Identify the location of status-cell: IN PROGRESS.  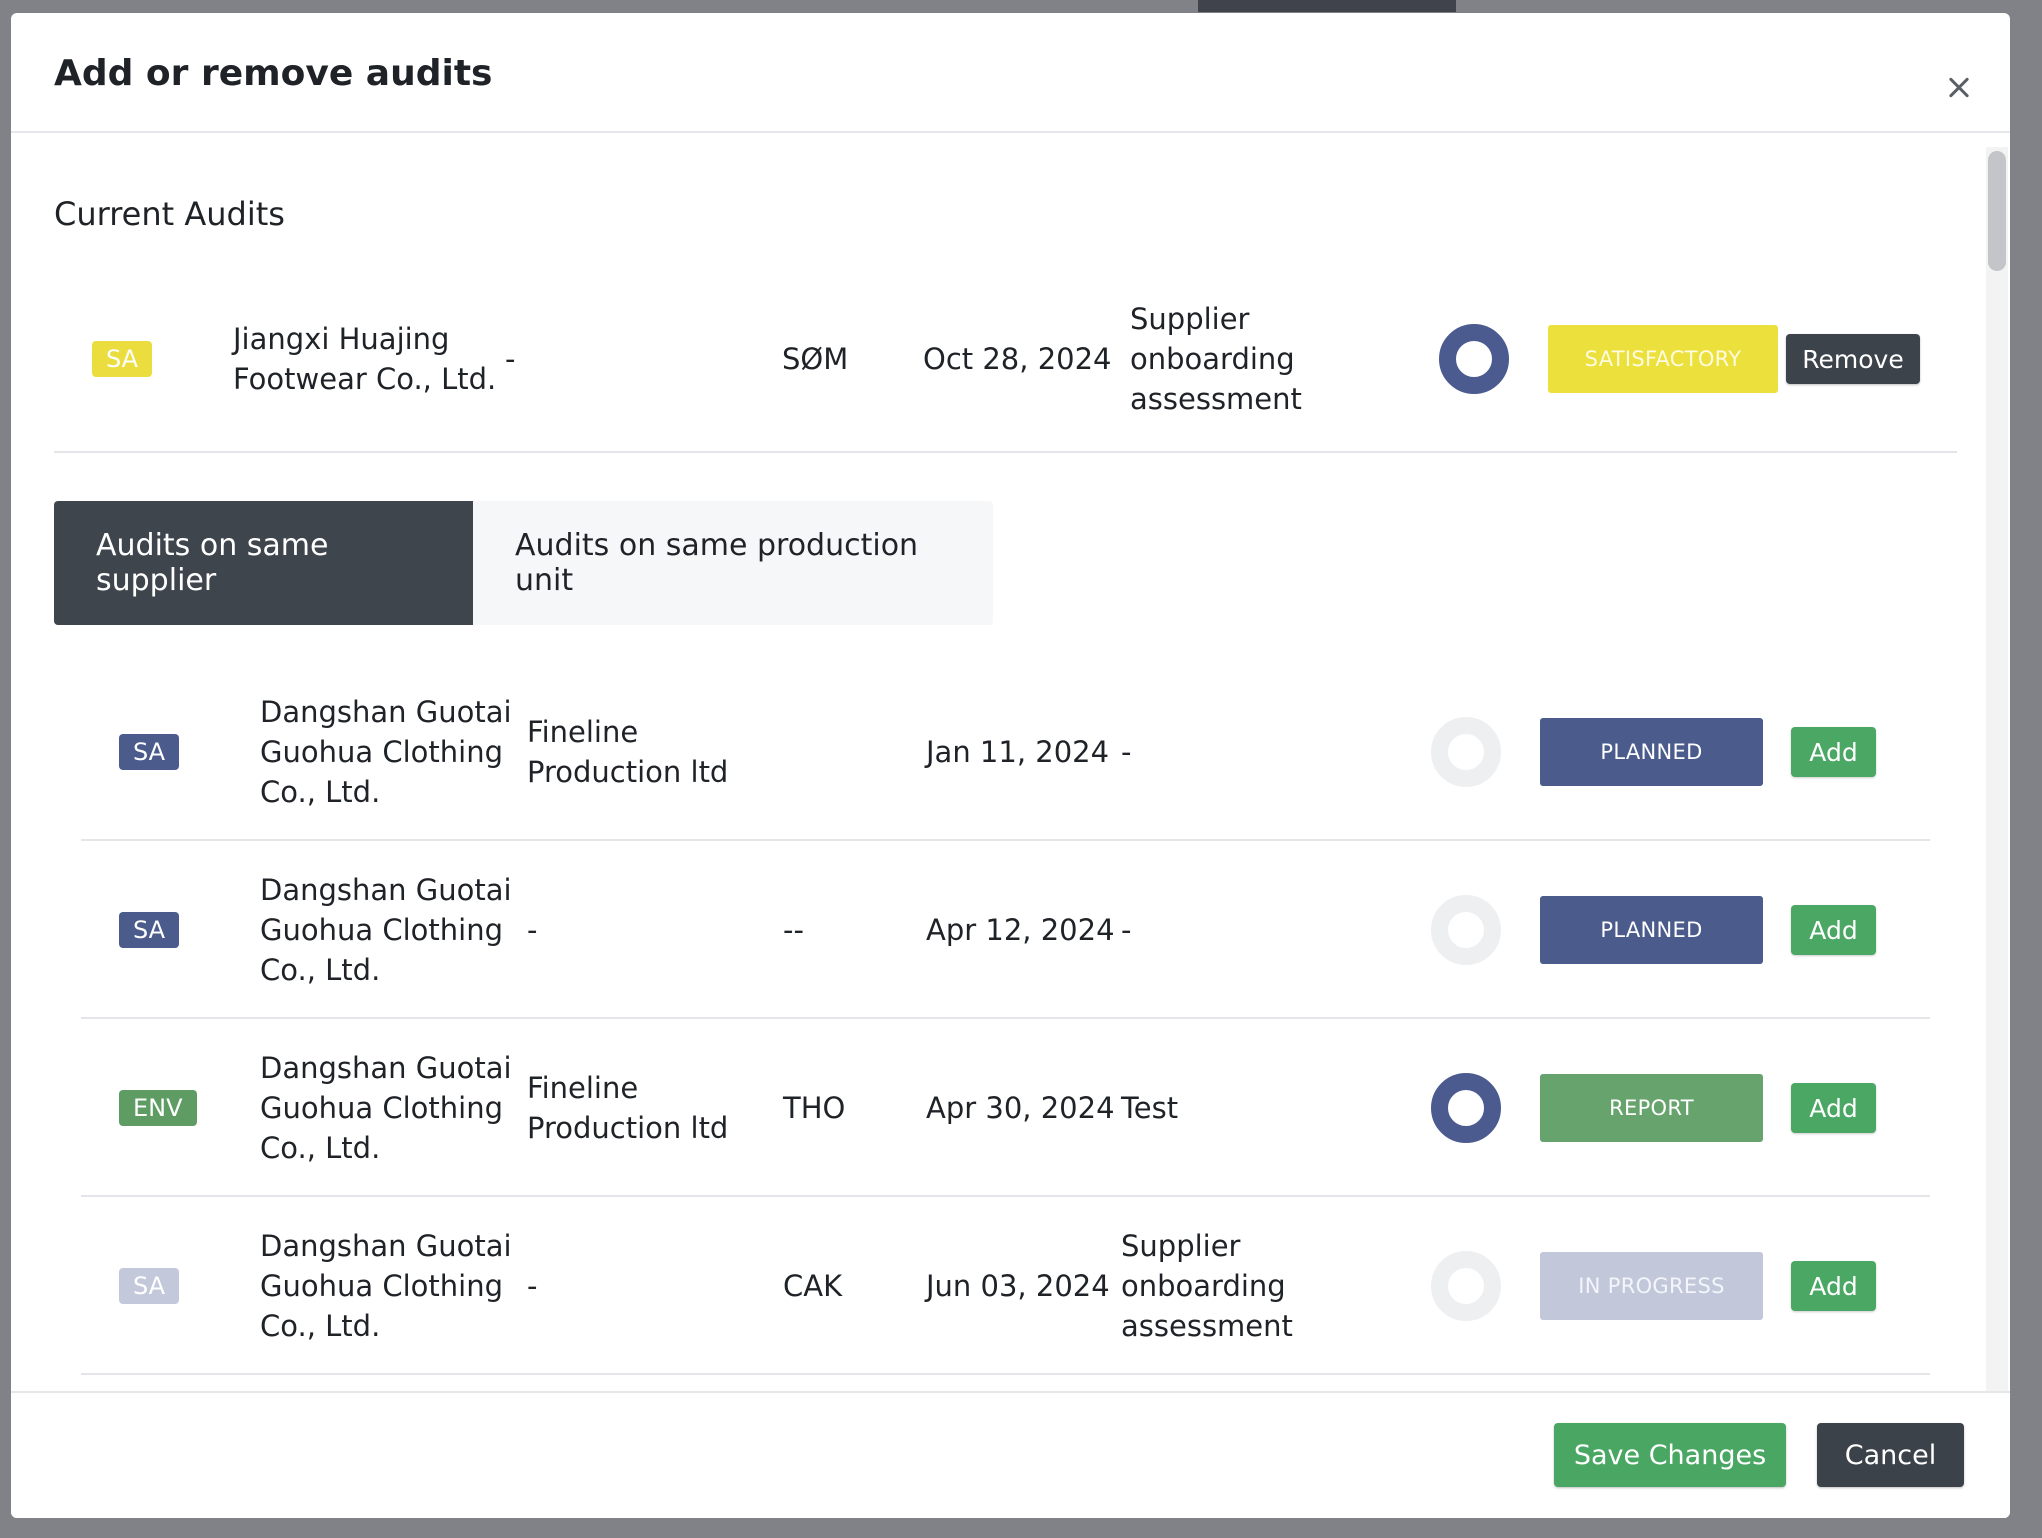
(1651, 1286).